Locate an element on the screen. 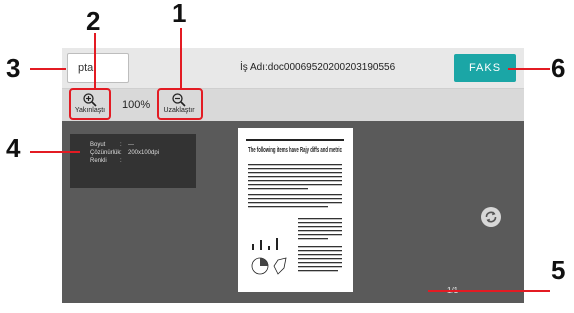  callout-number-6: 6 is located at coordinates (558, 68).